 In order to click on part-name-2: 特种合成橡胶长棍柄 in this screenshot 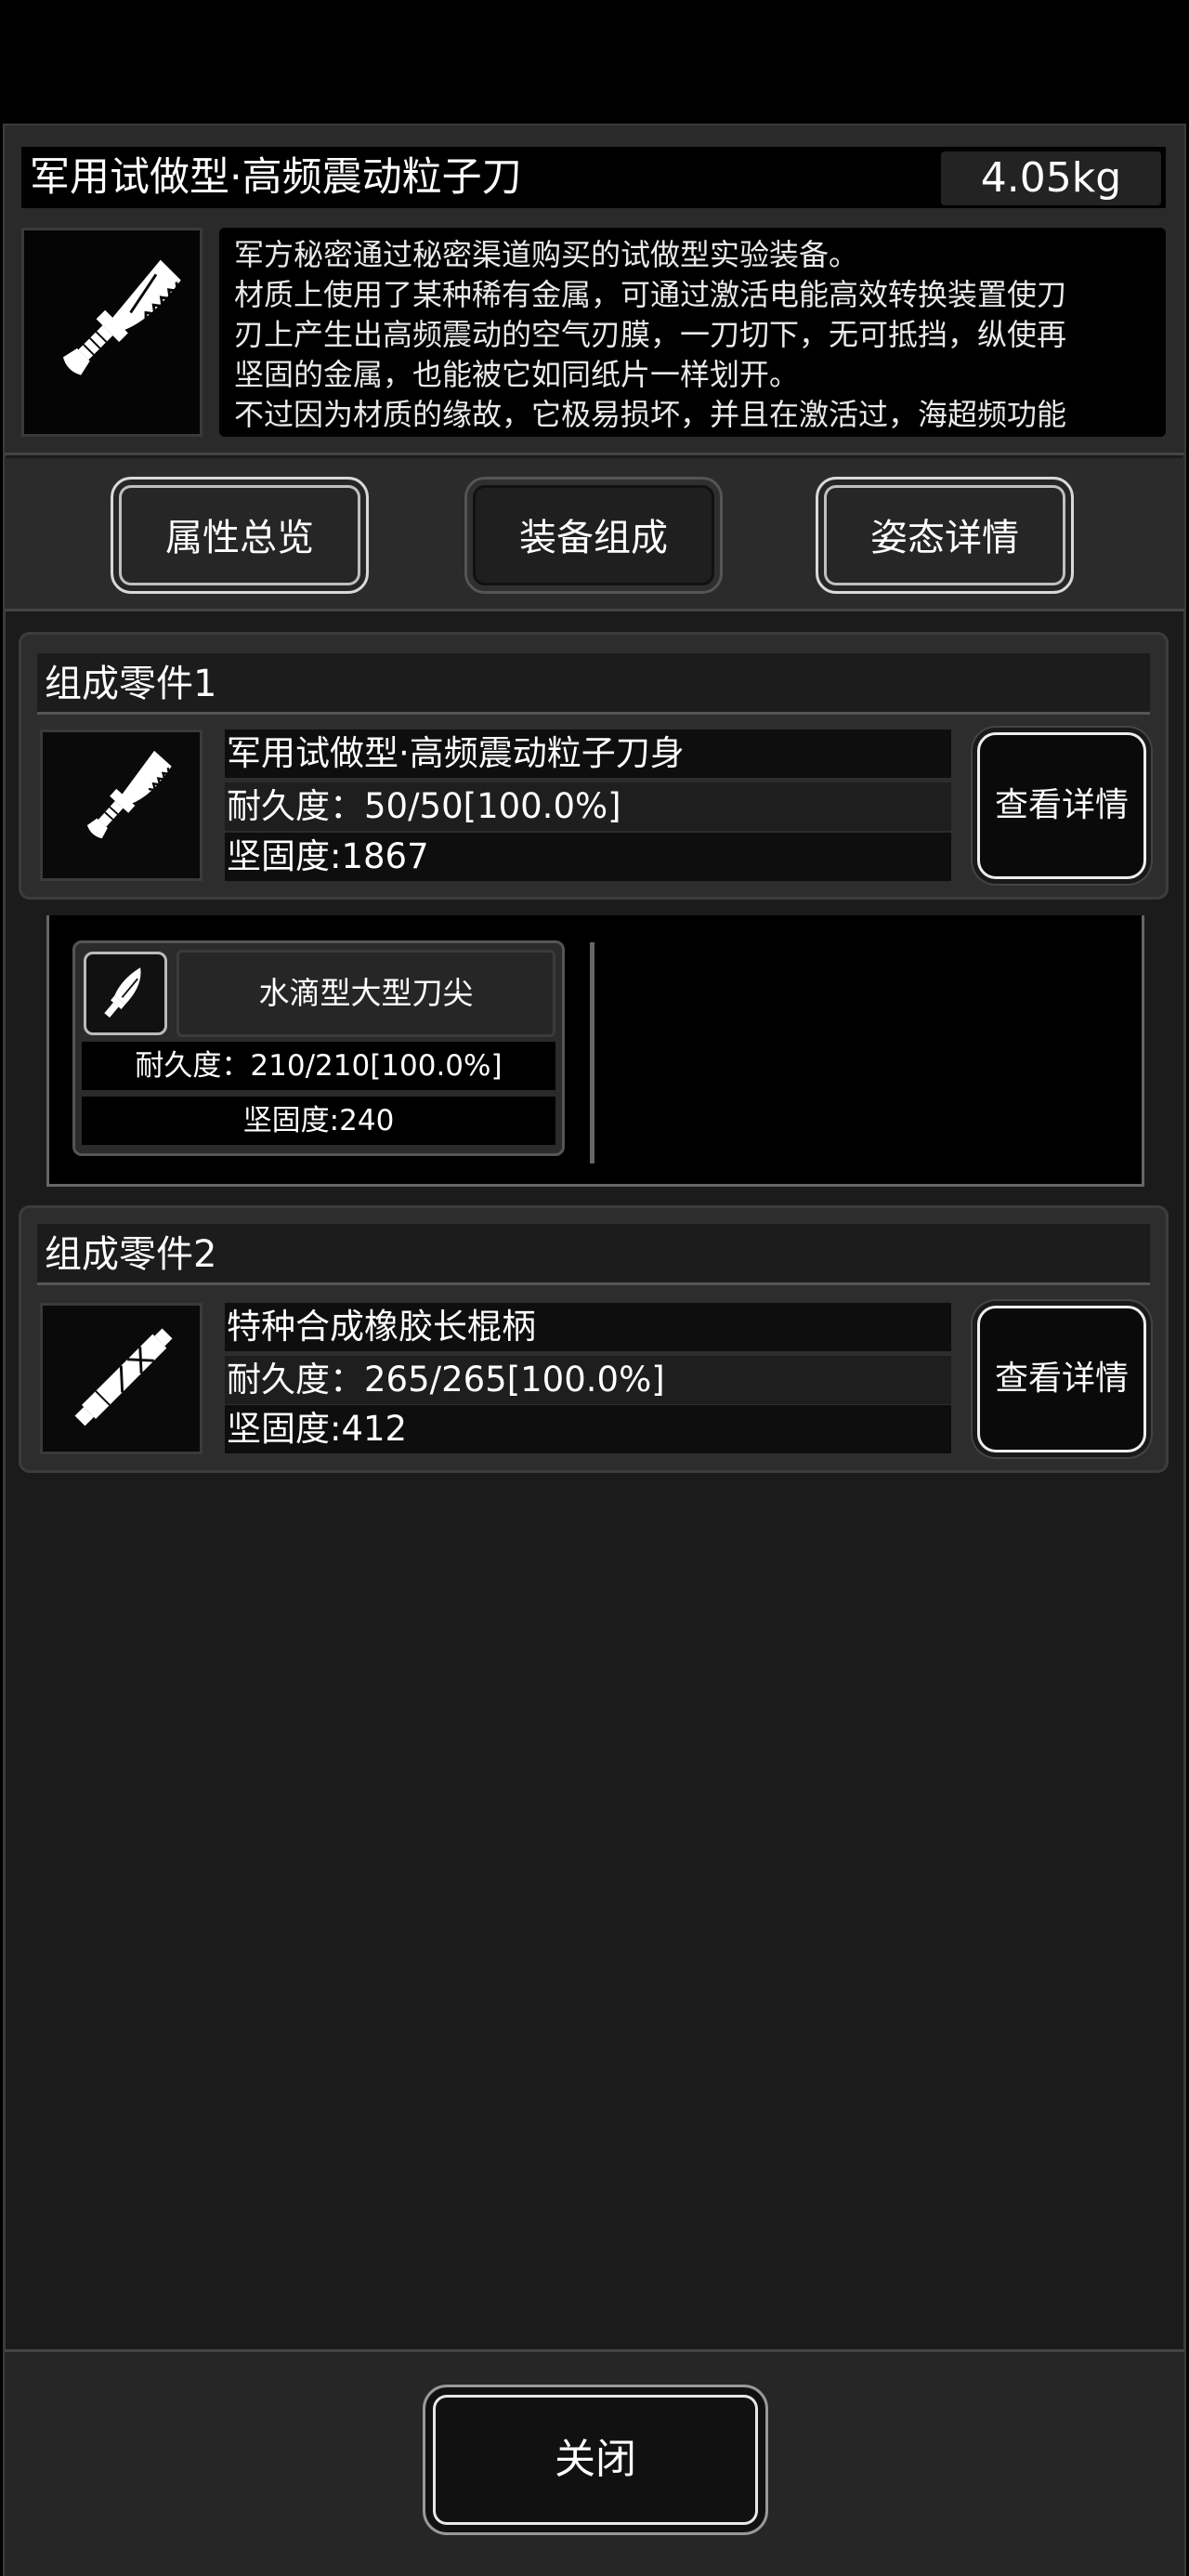, I will do `click(588, 1327)`.